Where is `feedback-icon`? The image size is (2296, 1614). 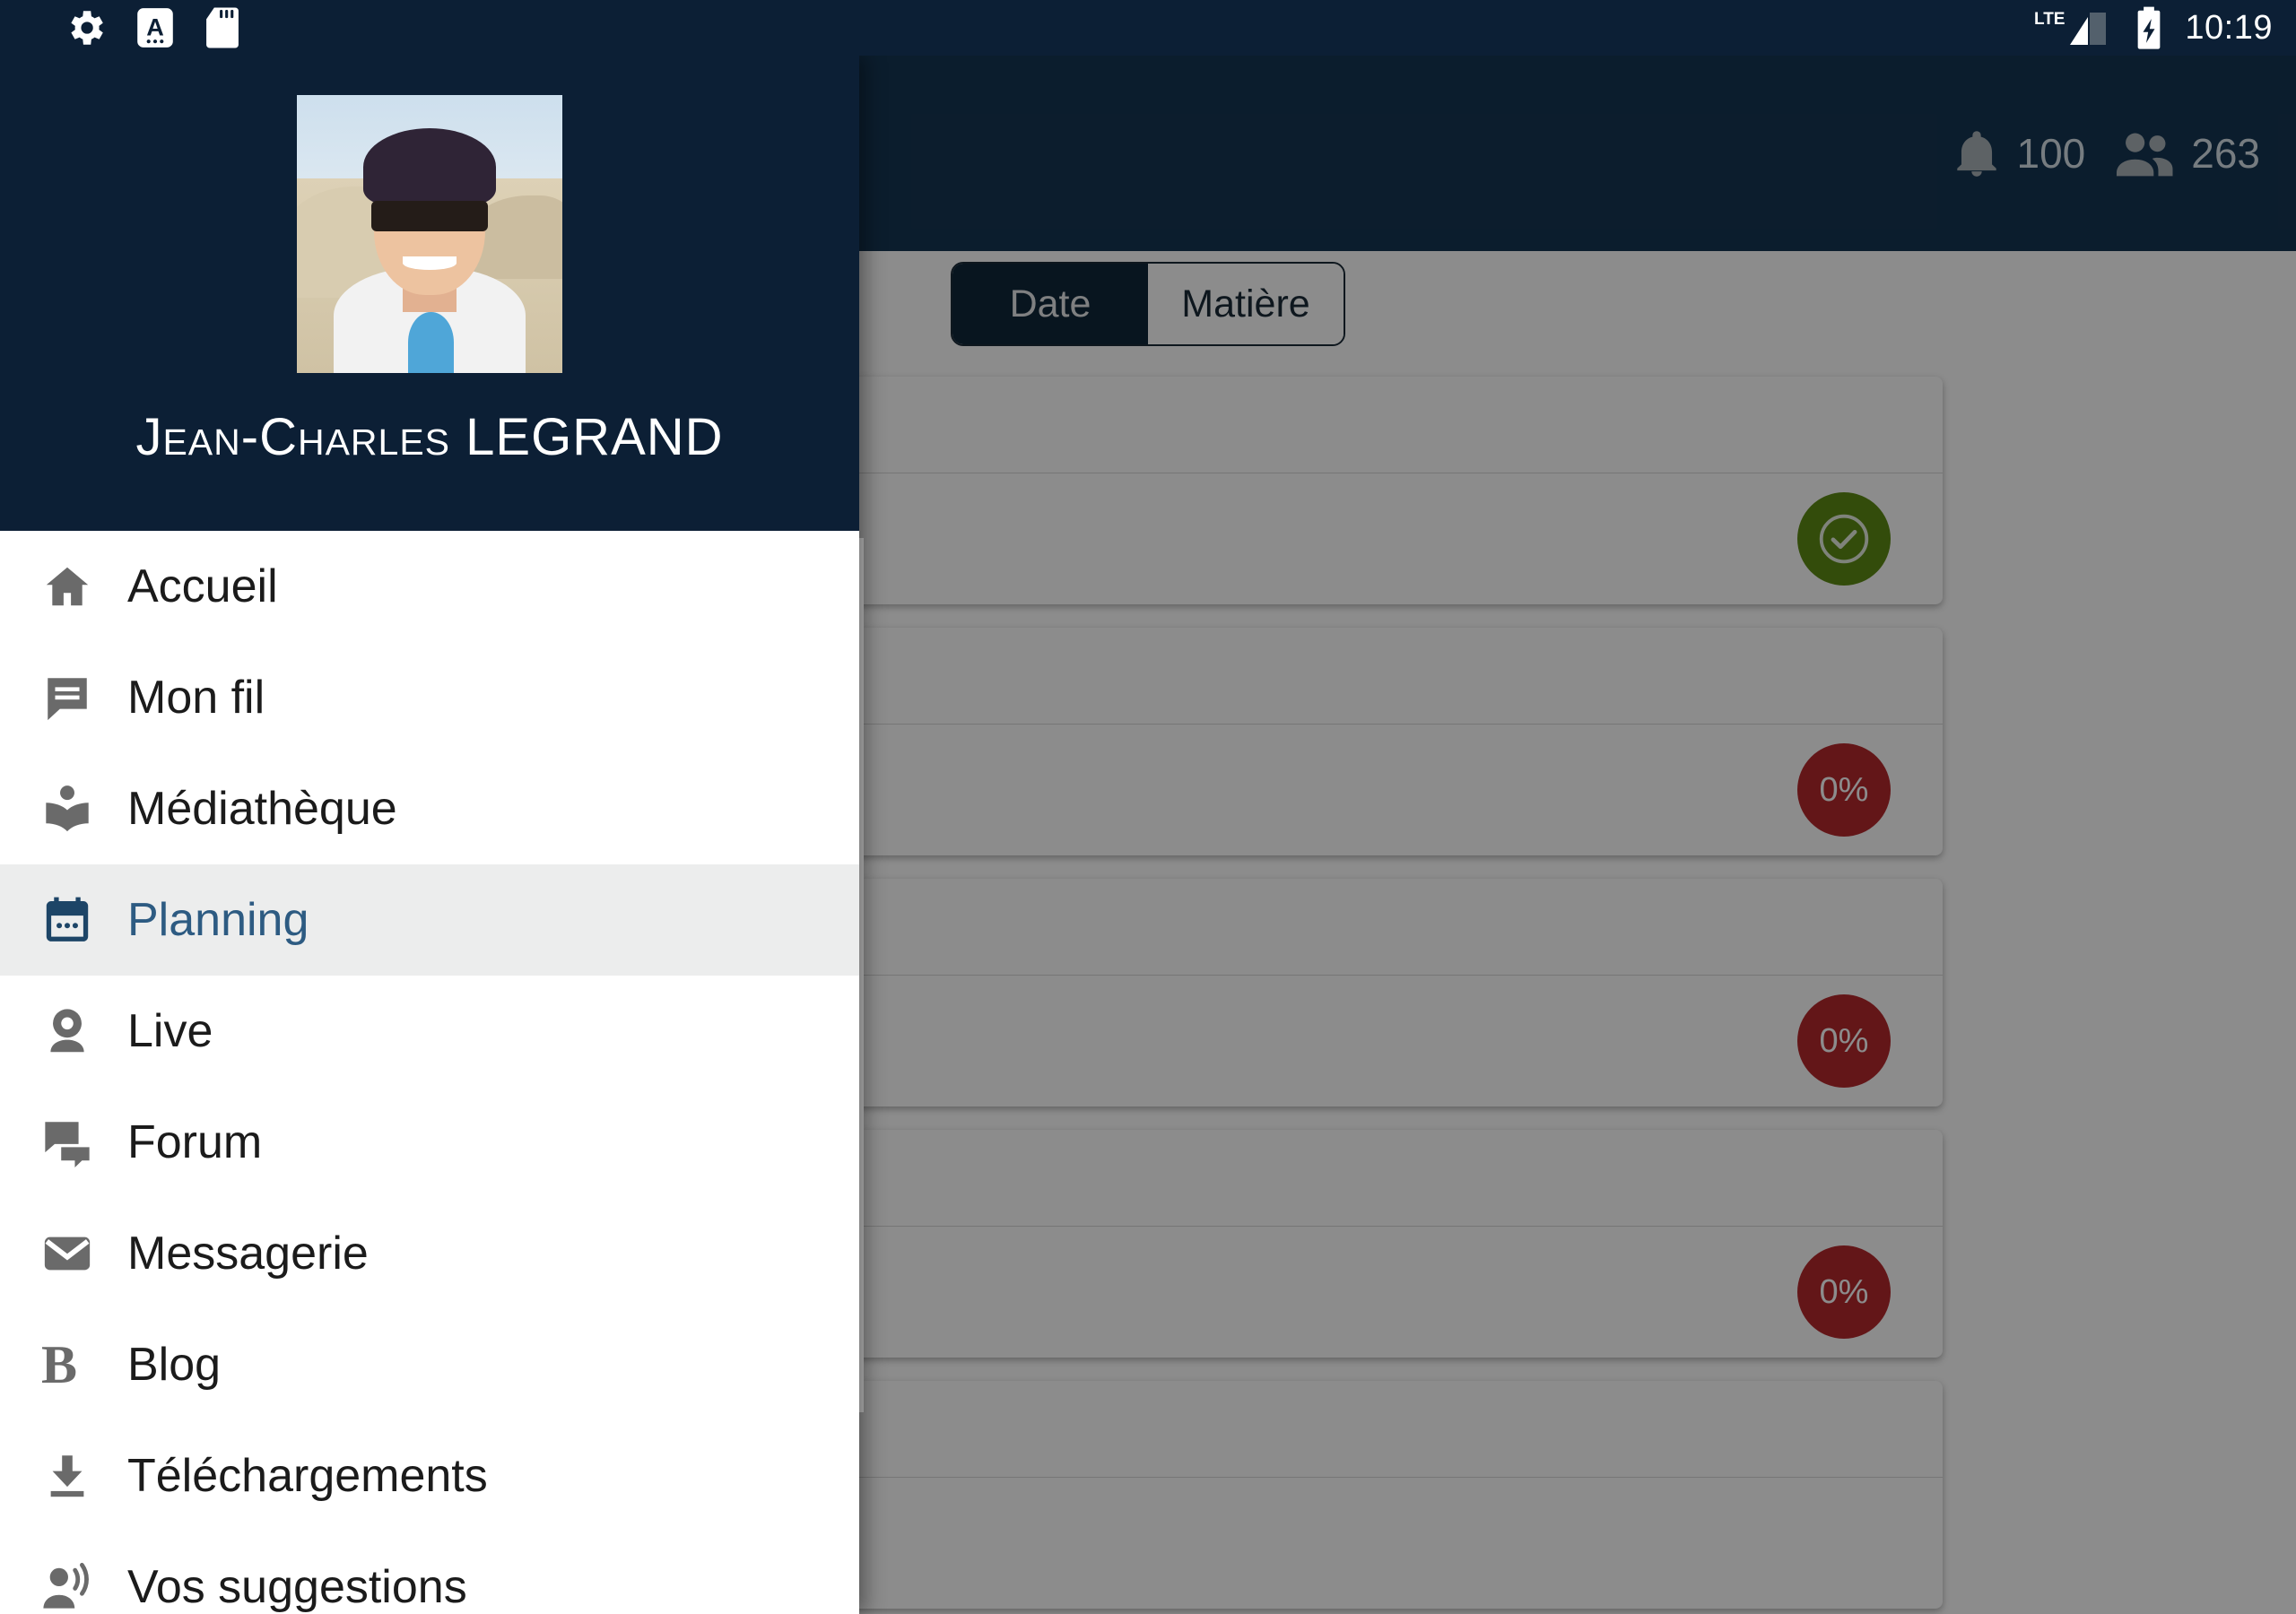 feedback-icon is located at coordinates (84, 1587).